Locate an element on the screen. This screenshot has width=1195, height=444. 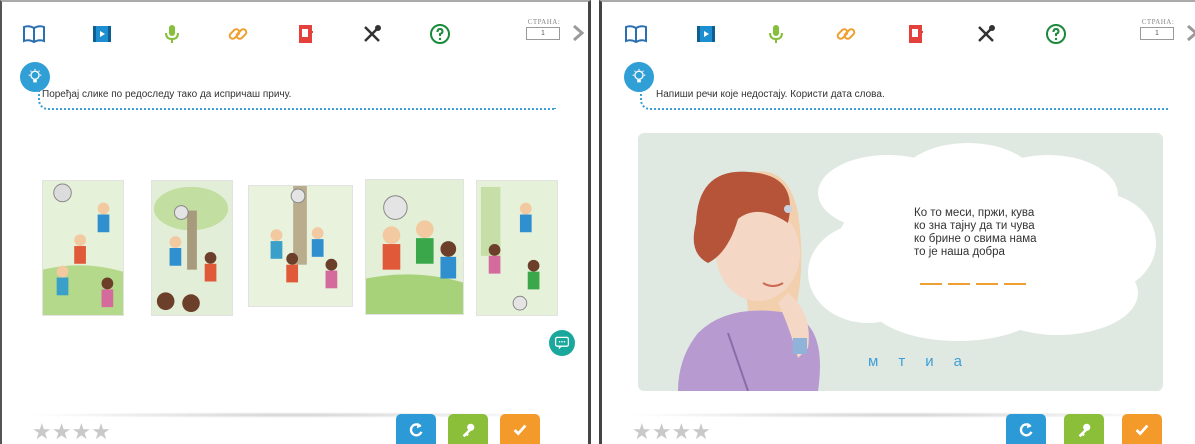
poem-line: то је наша добра is located at coordinates (959, 252).